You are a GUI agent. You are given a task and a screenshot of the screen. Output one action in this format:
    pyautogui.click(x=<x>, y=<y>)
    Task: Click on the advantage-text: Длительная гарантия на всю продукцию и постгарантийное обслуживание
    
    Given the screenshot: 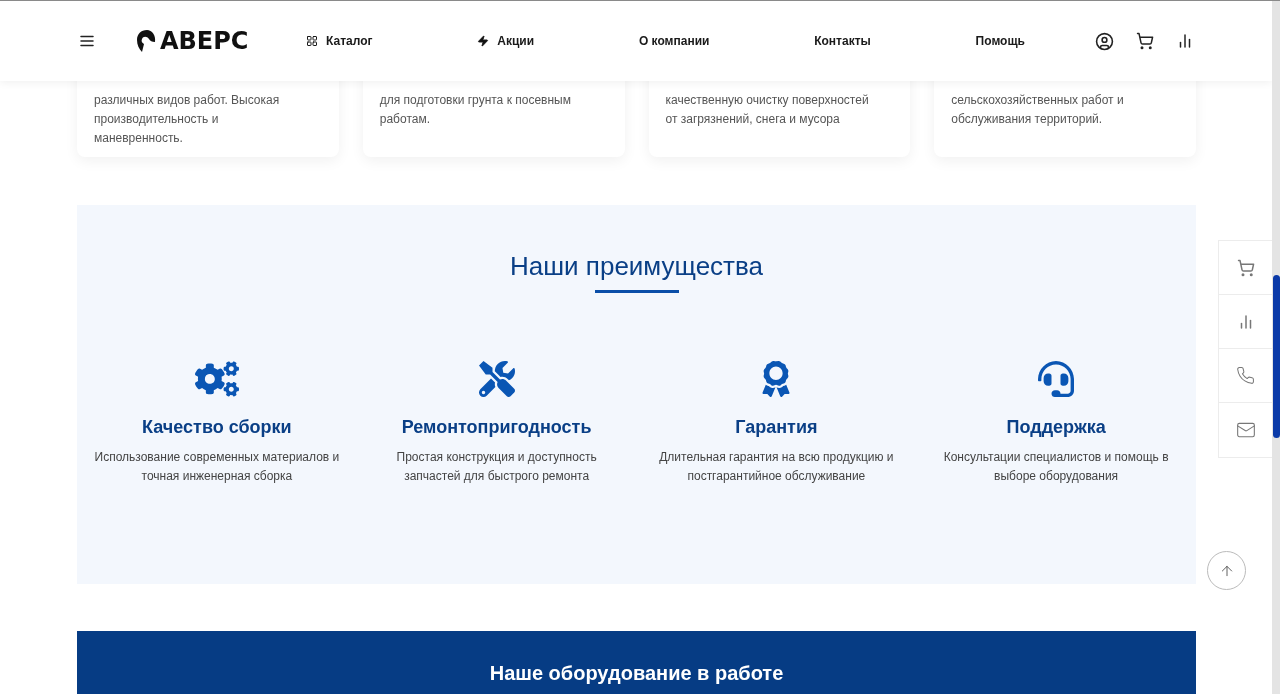 What is the action you would take?
    pyautogui.click(x=776, y=467)
    